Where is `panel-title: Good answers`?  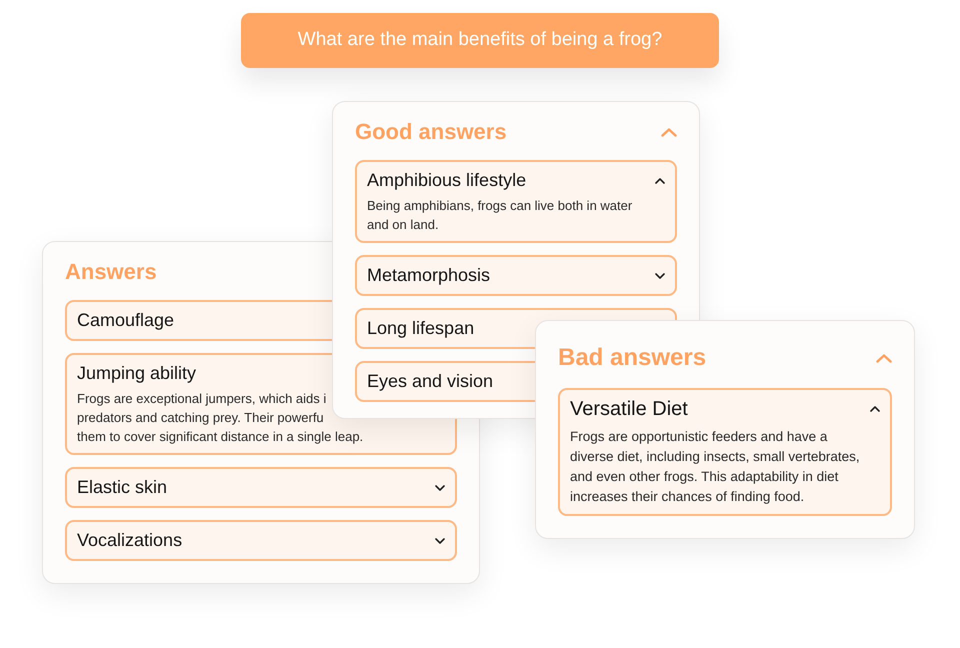 panel-title: Good answers is located at coordinates (431, 132).